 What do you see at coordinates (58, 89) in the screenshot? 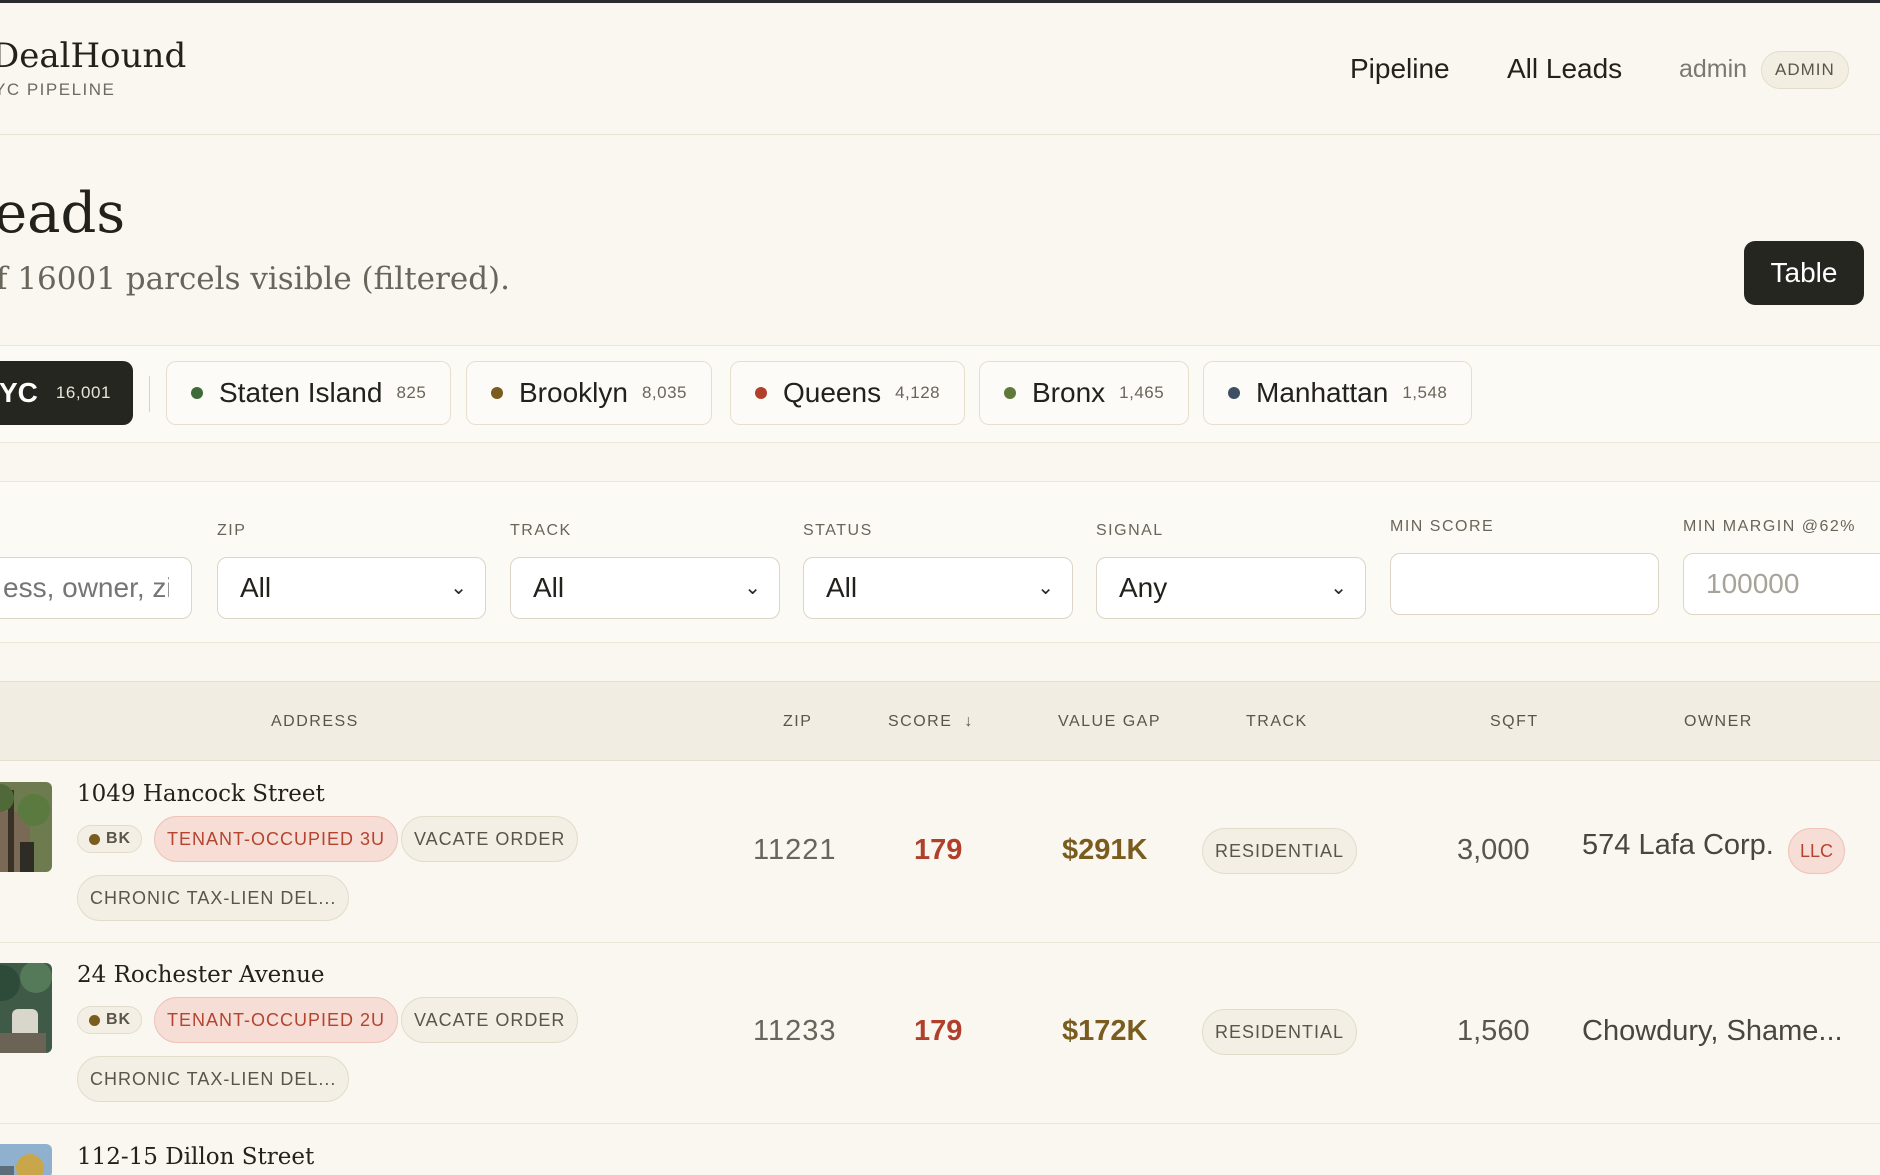
I see `brand-subtitle: YC PIPELINE` at bounding box center [58, 89].